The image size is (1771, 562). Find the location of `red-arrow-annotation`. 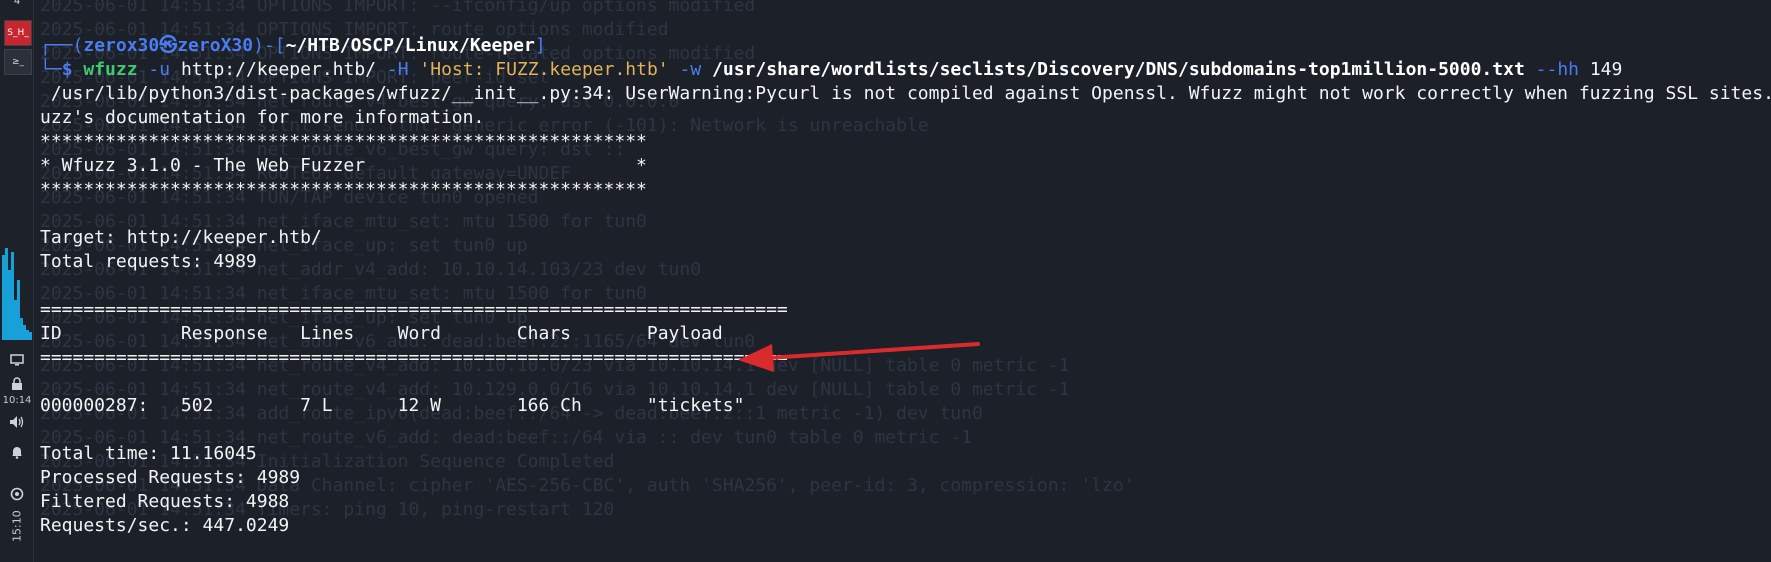

red-arrow-annotation is located at coordinates (859, 357).